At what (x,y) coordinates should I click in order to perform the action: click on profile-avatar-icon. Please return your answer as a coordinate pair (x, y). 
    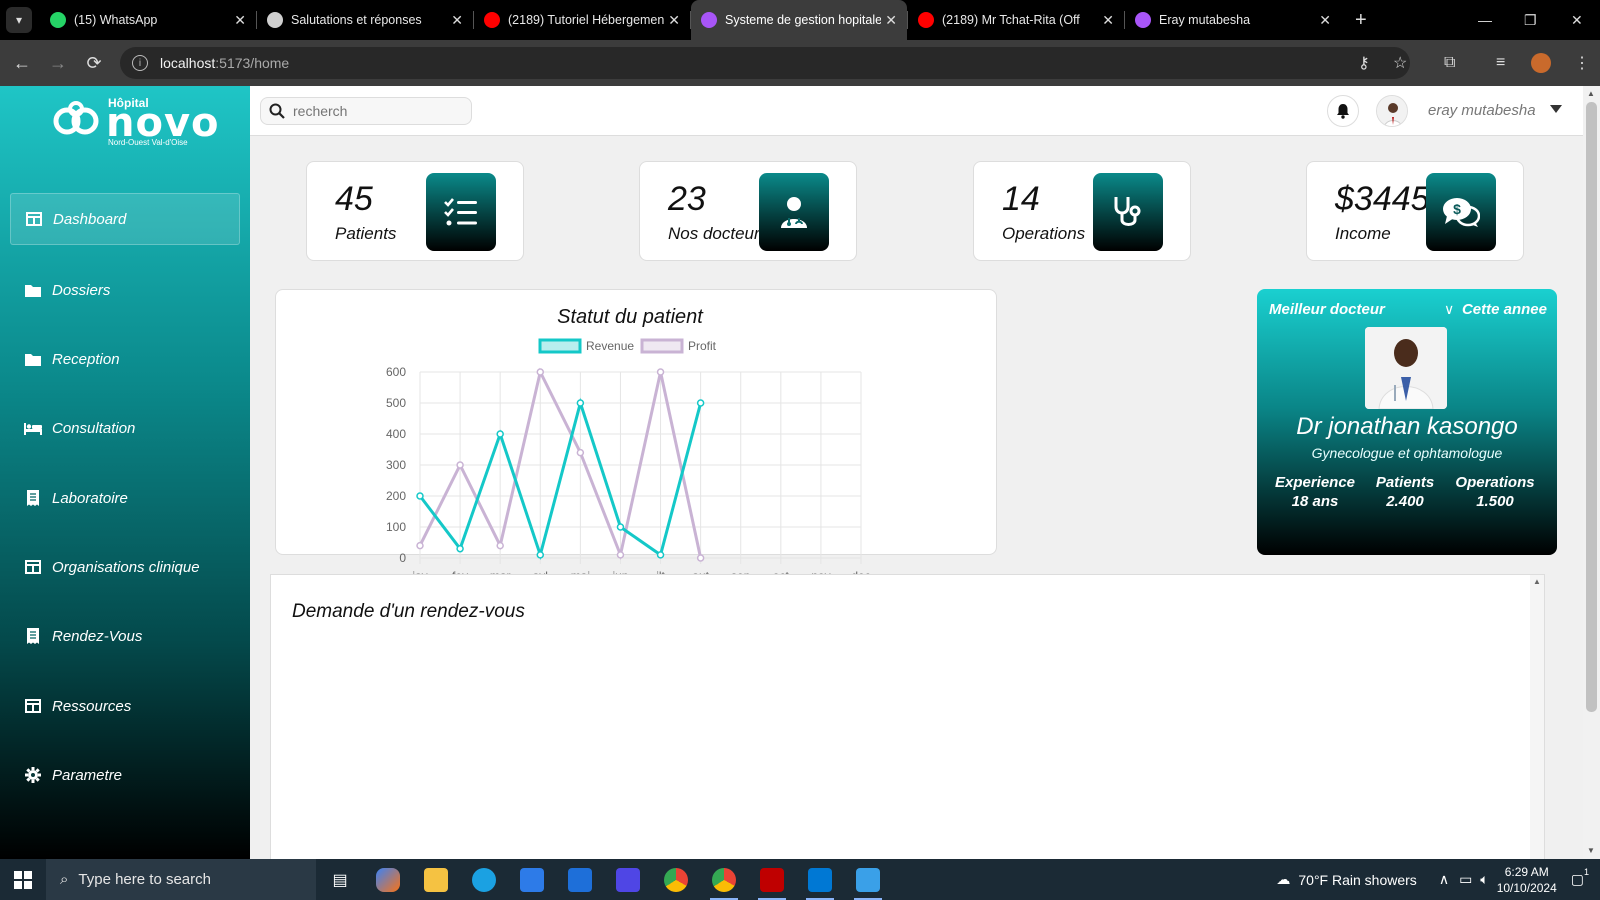
    Looking at the image, I should click on (1541, 63).